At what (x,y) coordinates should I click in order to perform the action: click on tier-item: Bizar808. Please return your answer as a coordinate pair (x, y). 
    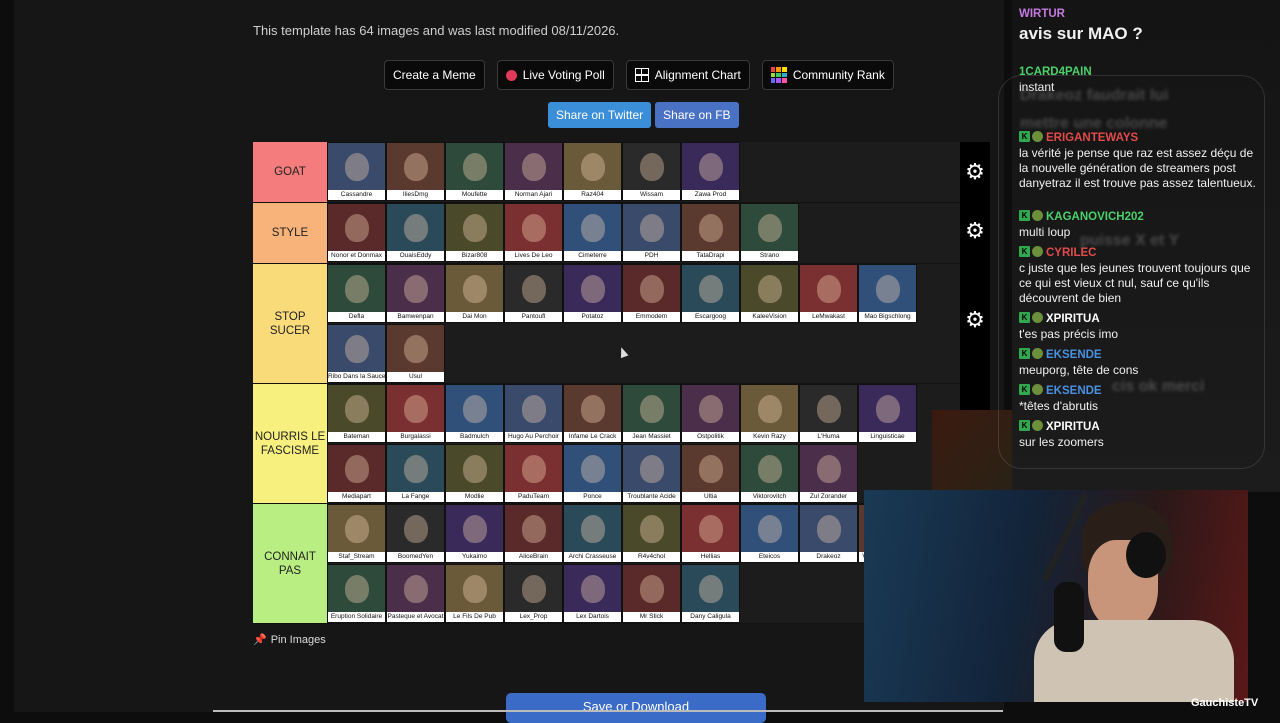
    Looking at the image, I should click on (474, 232).